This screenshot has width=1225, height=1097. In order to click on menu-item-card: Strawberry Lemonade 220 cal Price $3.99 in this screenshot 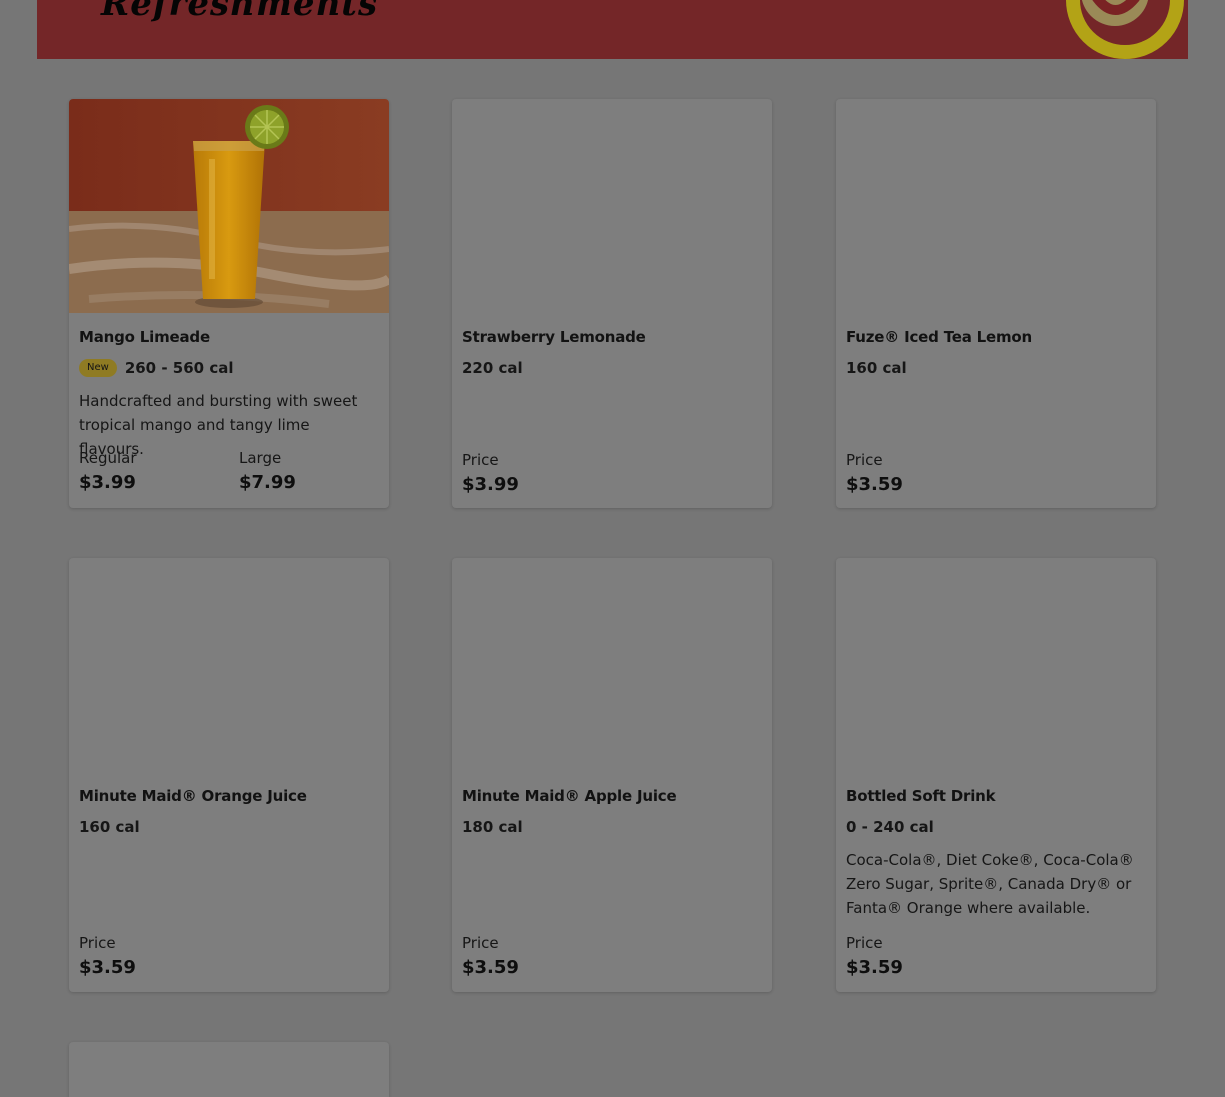, I will do `click(612, 303)`.